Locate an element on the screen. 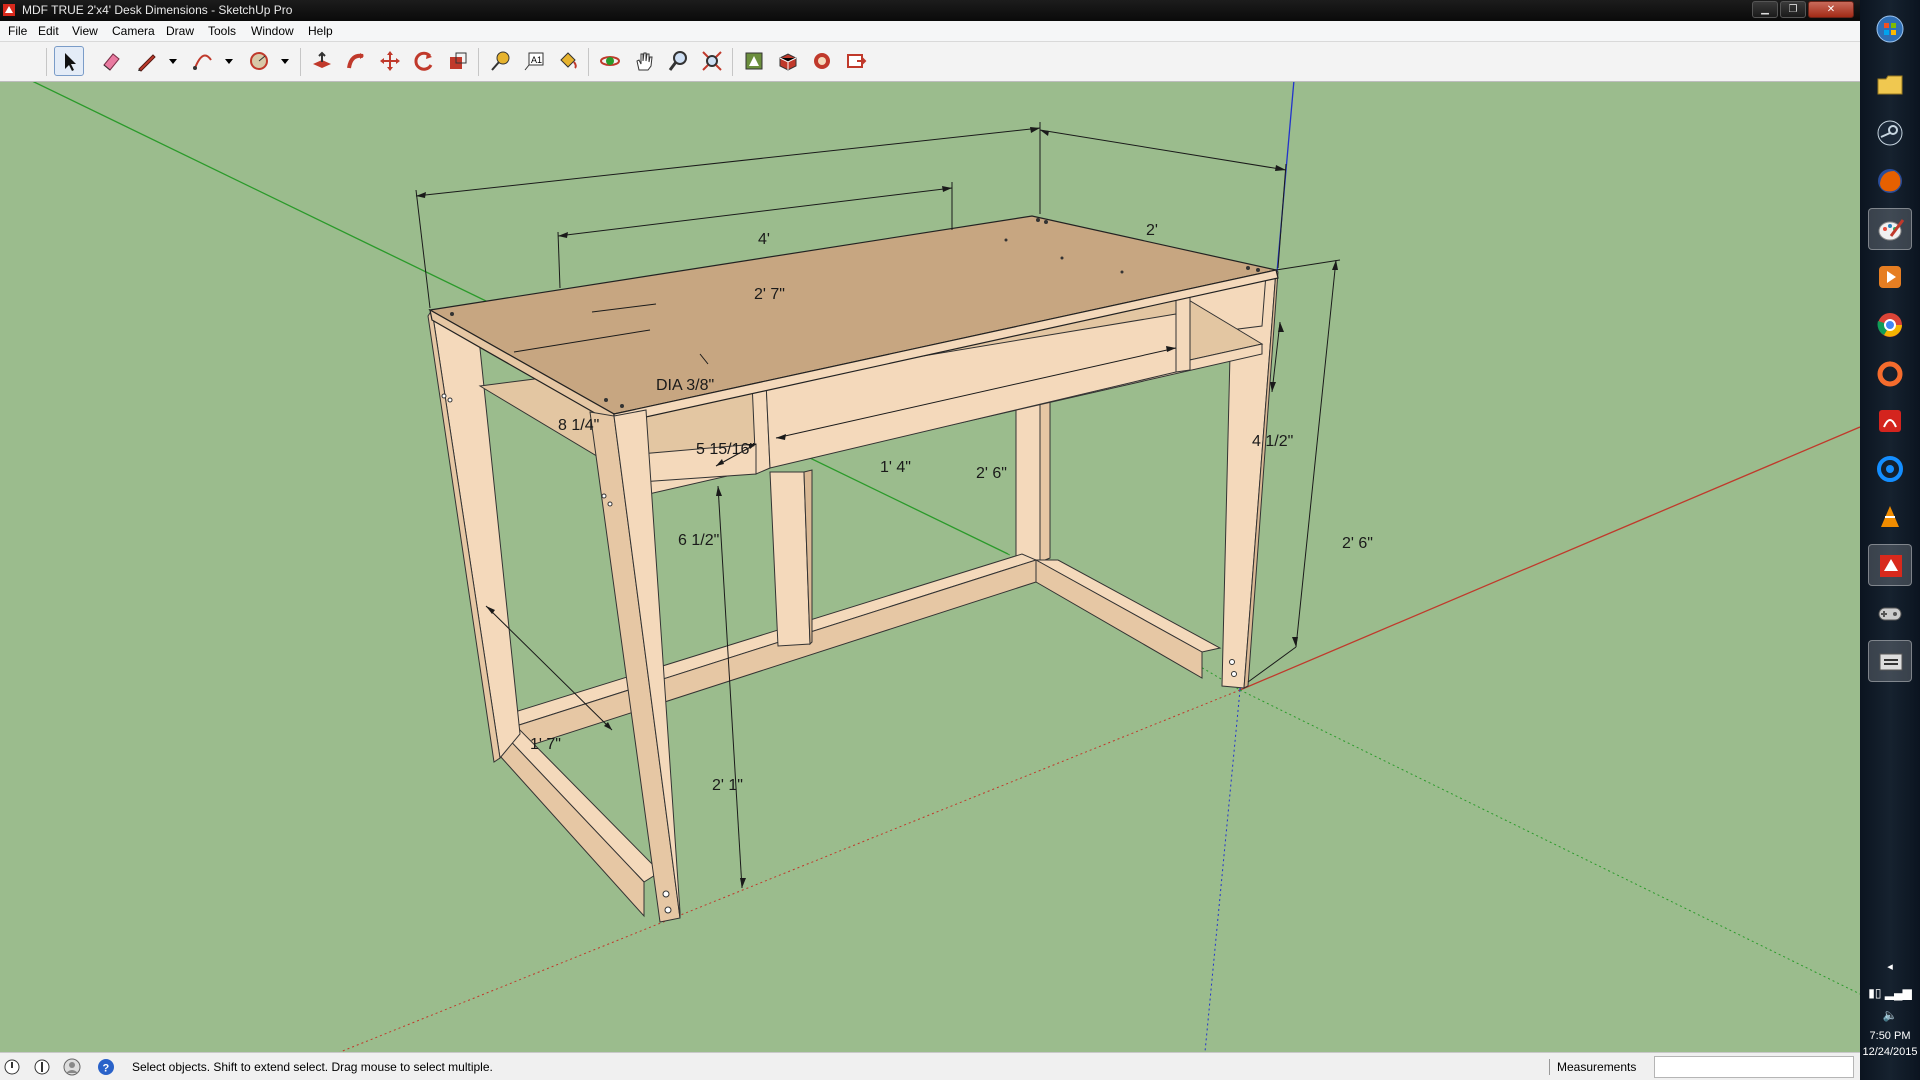 This screenshot has width=1920, height=1080. orbit-icon is located at coordinates (610, 61).